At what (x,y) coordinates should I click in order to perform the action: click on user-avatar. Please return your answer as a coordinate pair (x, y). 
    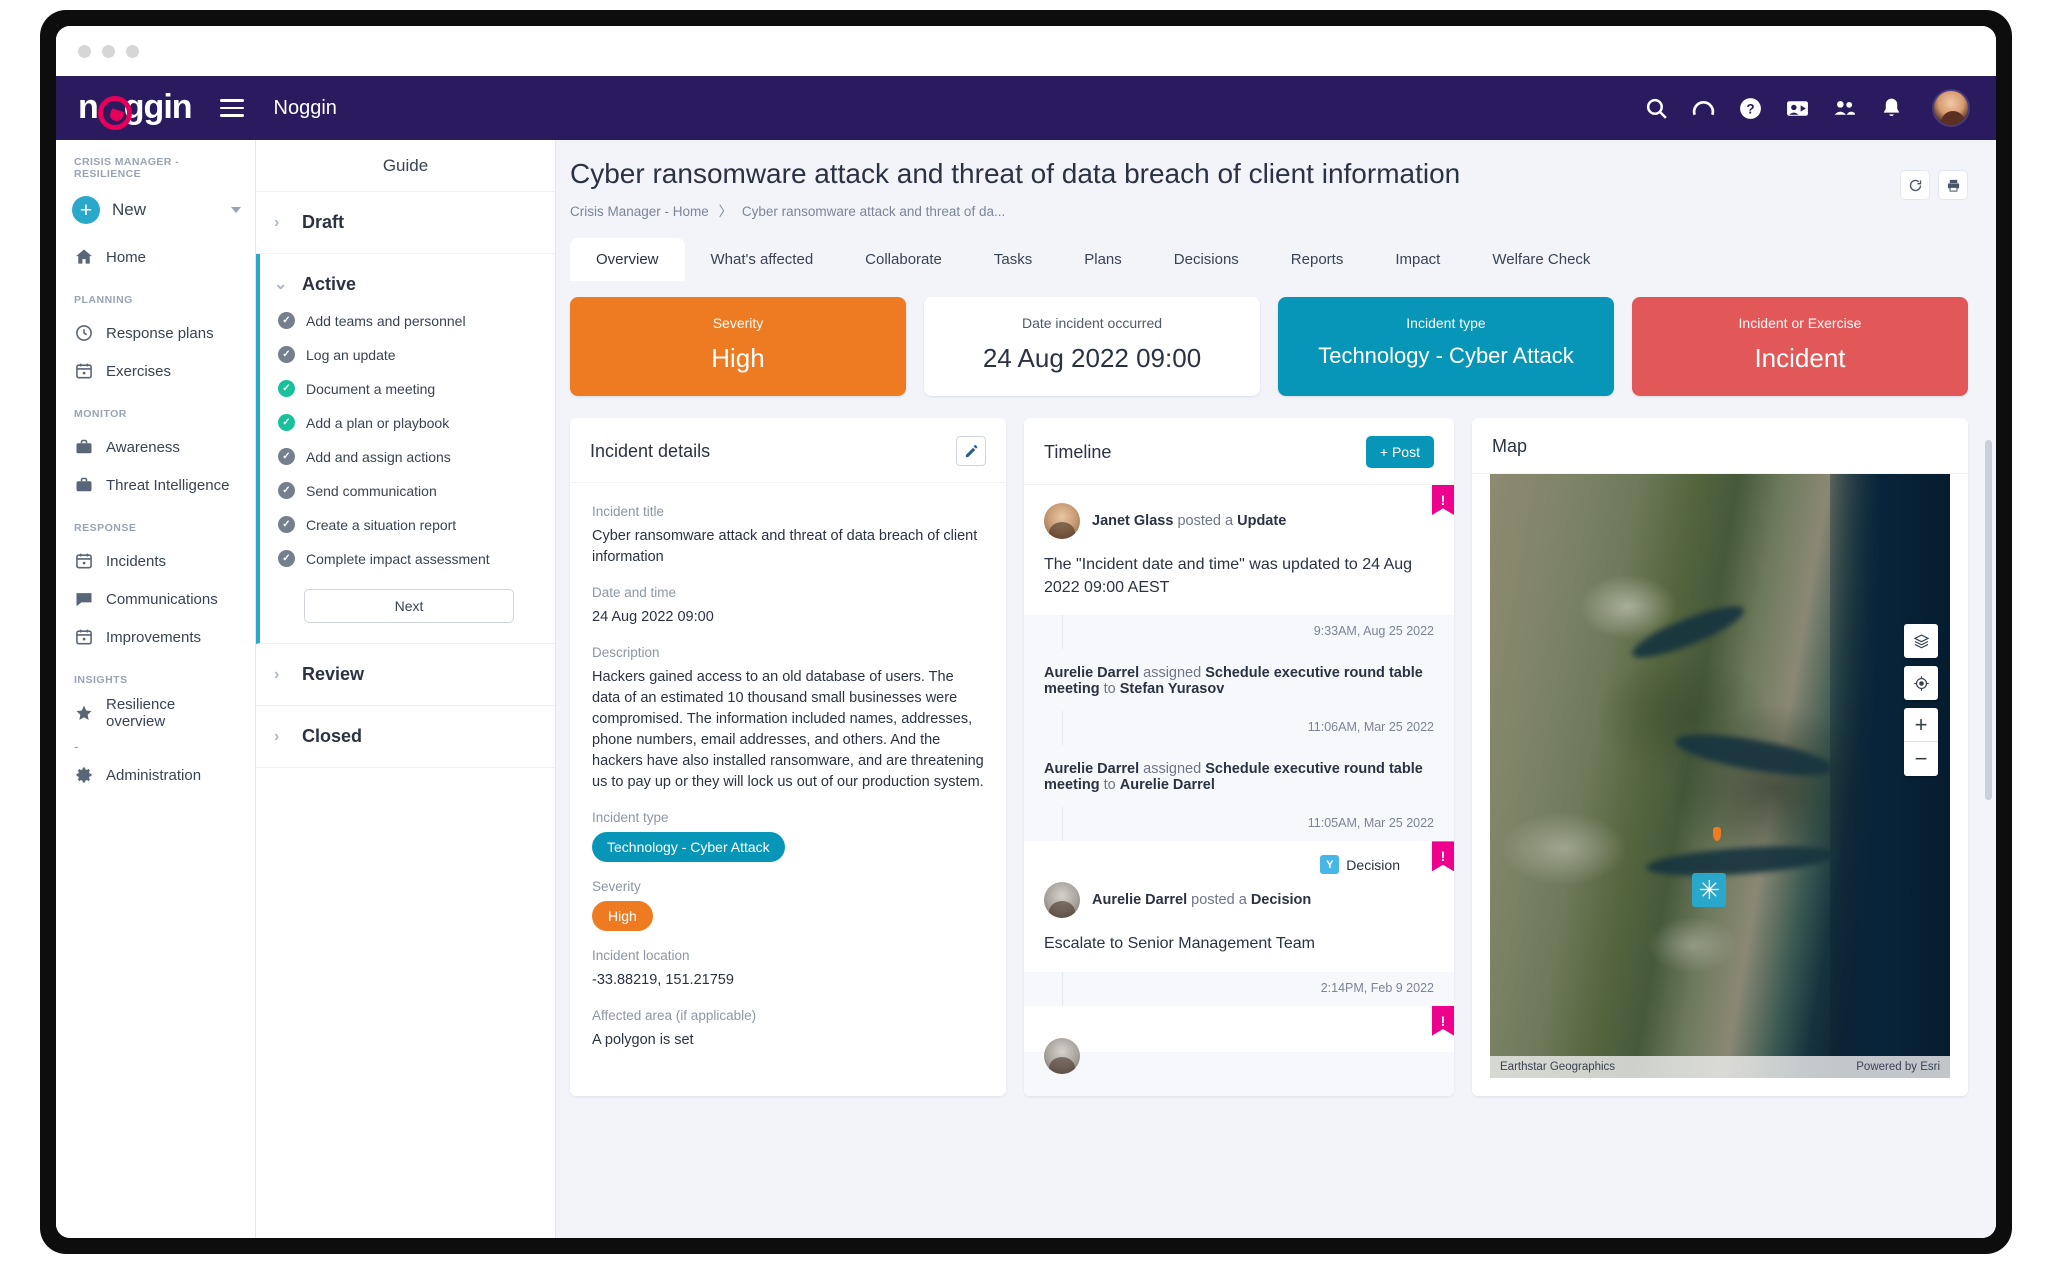
    Looking at the image, I should click on (1951, 108).